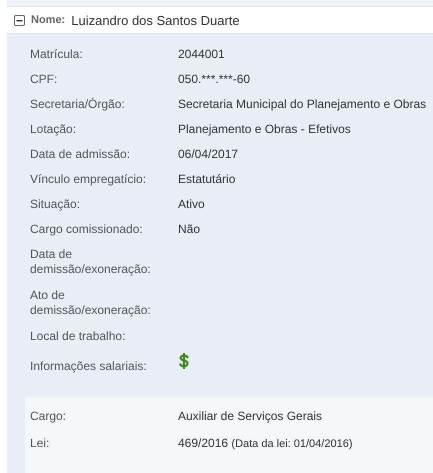 Image resolution: width=433 pixels, height=473 pixels. Describe the element at coordinates (214, 79) in the screenshot. I see `field-value: 050.***.***-60` at that location.